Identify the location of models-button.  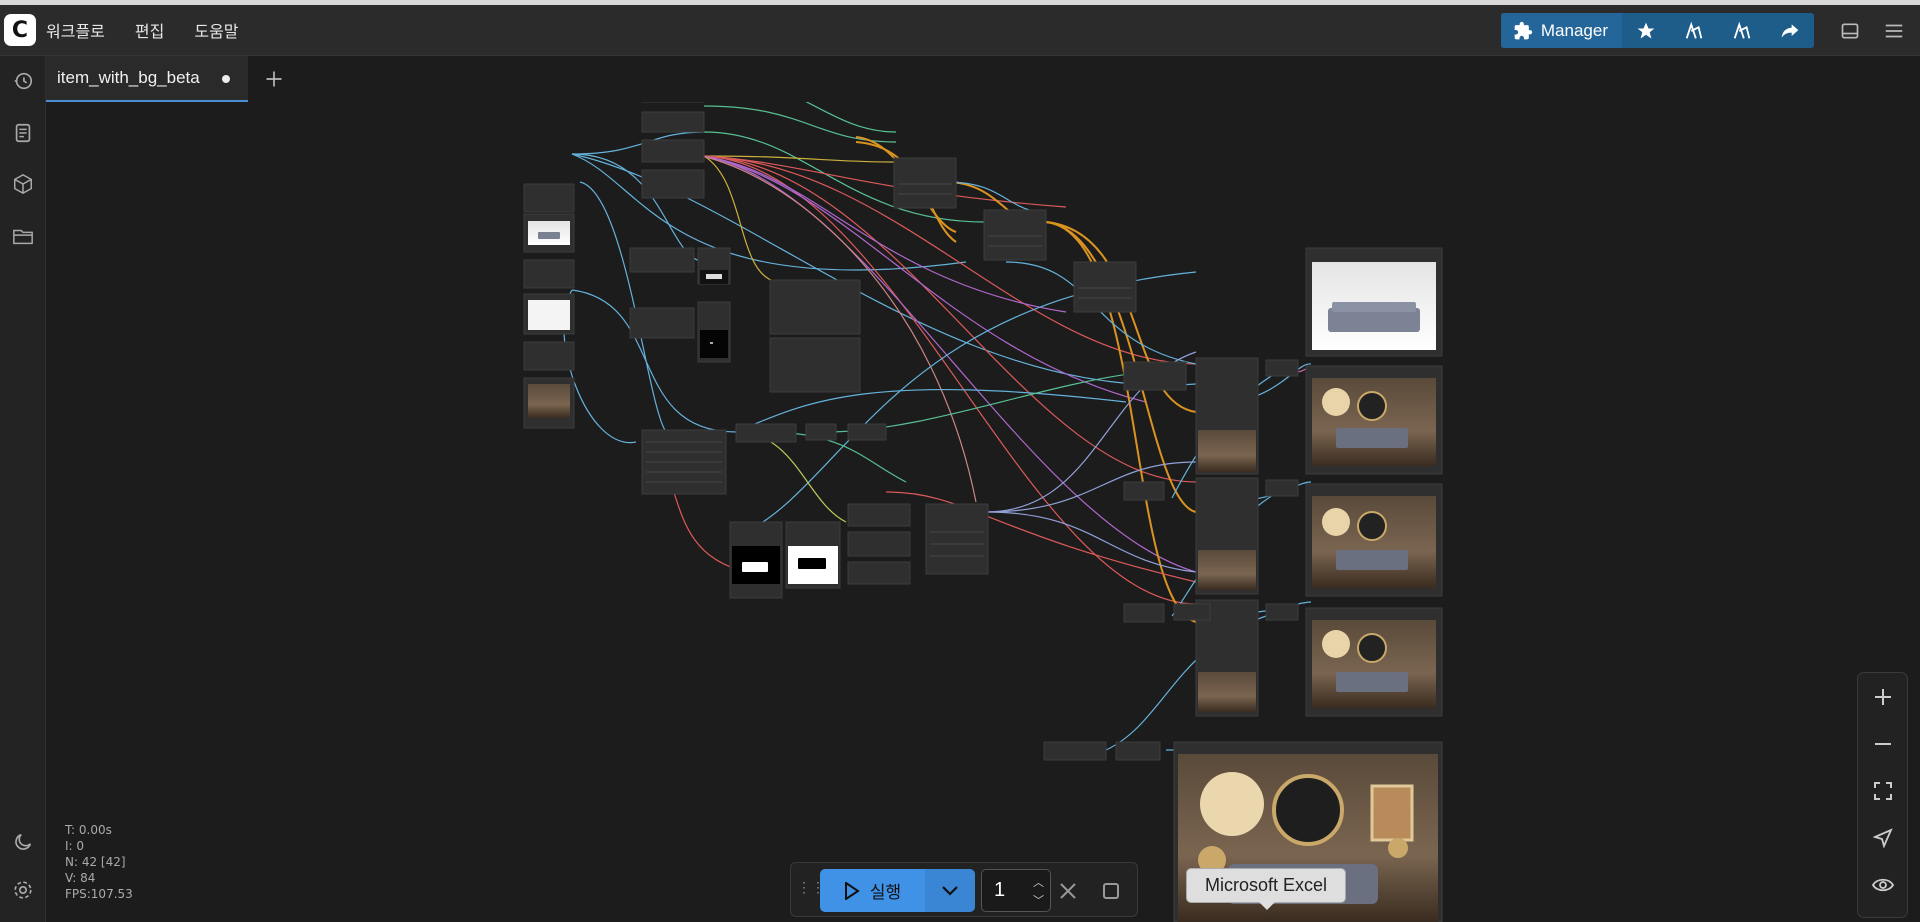
(23, 184).